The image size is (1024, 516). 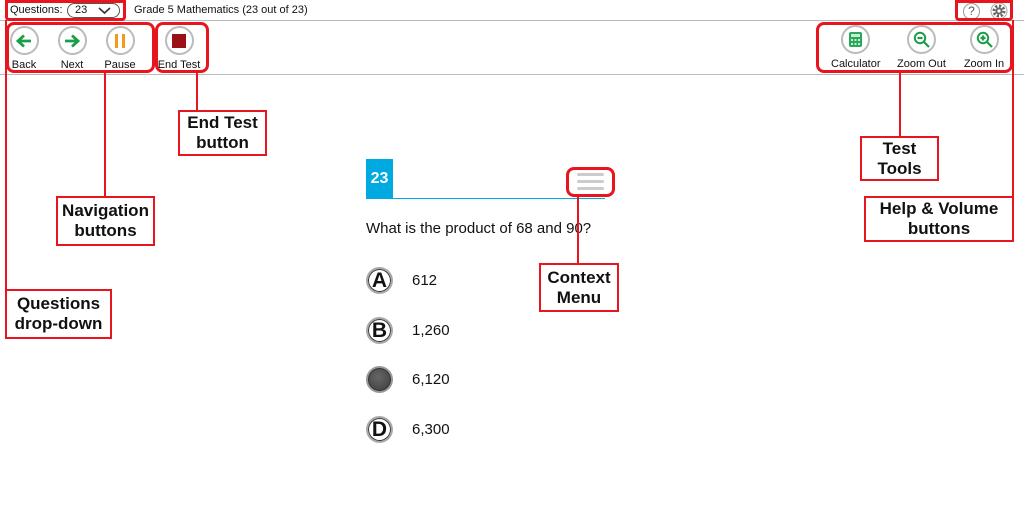 I want to click on navigation-highlight, so click(x=80, y=47).